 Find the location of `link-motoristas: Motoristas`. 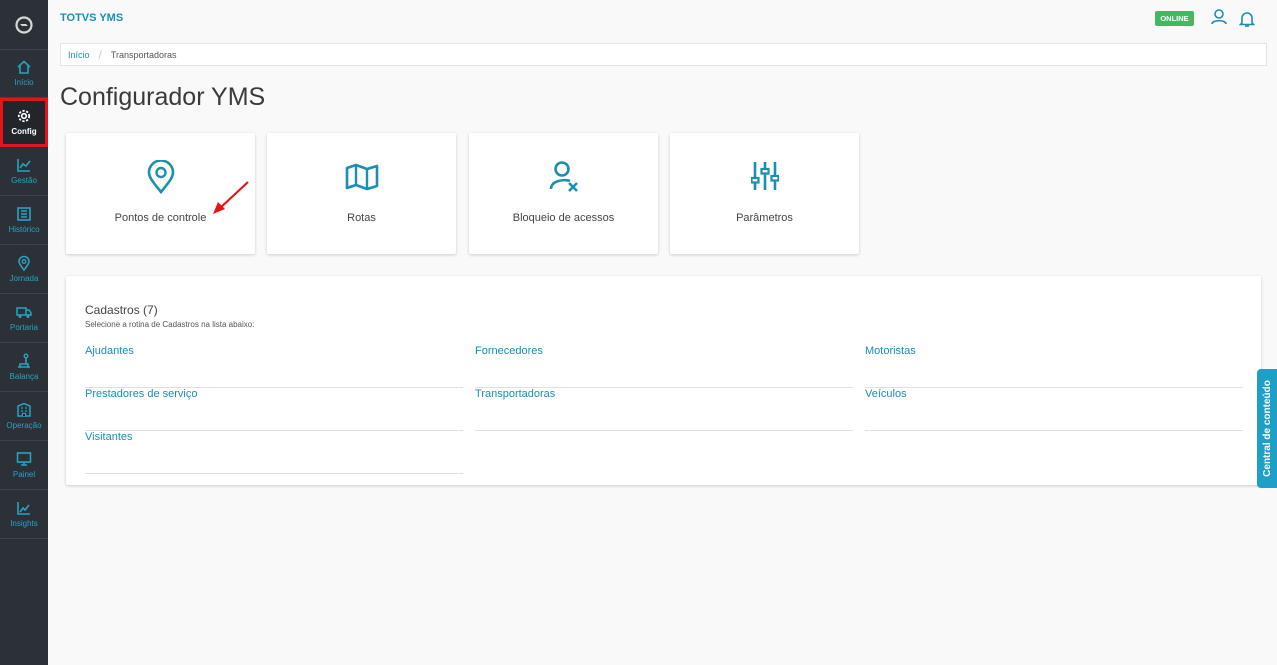

link-motoristas: Motoristas is located at coordinates (890, 351).